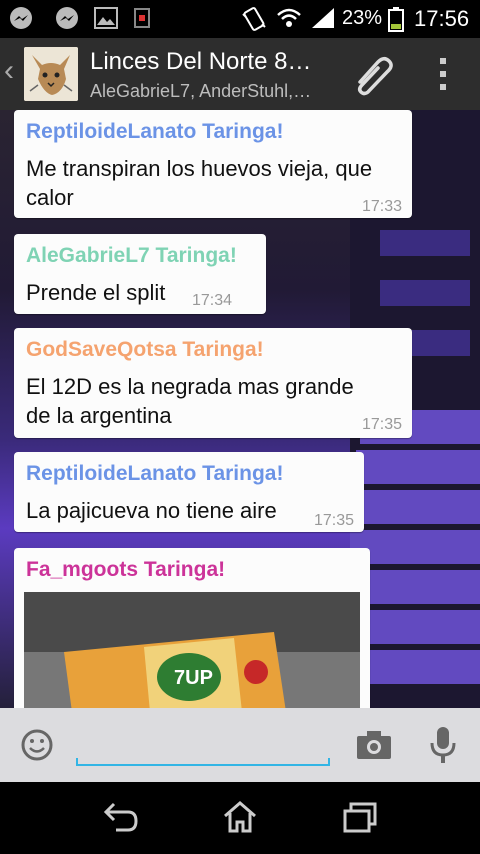 The width and height of the screenshot is (480, 854). What do you see at coordinates (323, 18) in the screenshot?
I see `signal-icon` at bounding box center [323, 18].